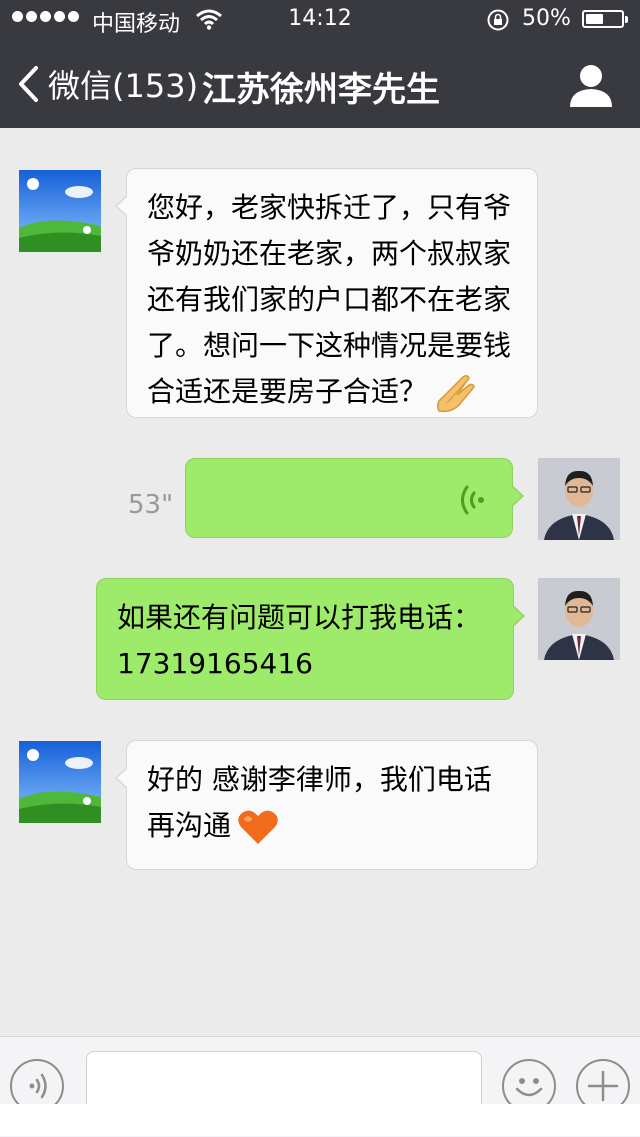 This screenshot has width=640, height=1137. What do you see at coordinates (472, 500) in the screenshot?
I see `voice-wave-icon` at bounding box center [472, 500].